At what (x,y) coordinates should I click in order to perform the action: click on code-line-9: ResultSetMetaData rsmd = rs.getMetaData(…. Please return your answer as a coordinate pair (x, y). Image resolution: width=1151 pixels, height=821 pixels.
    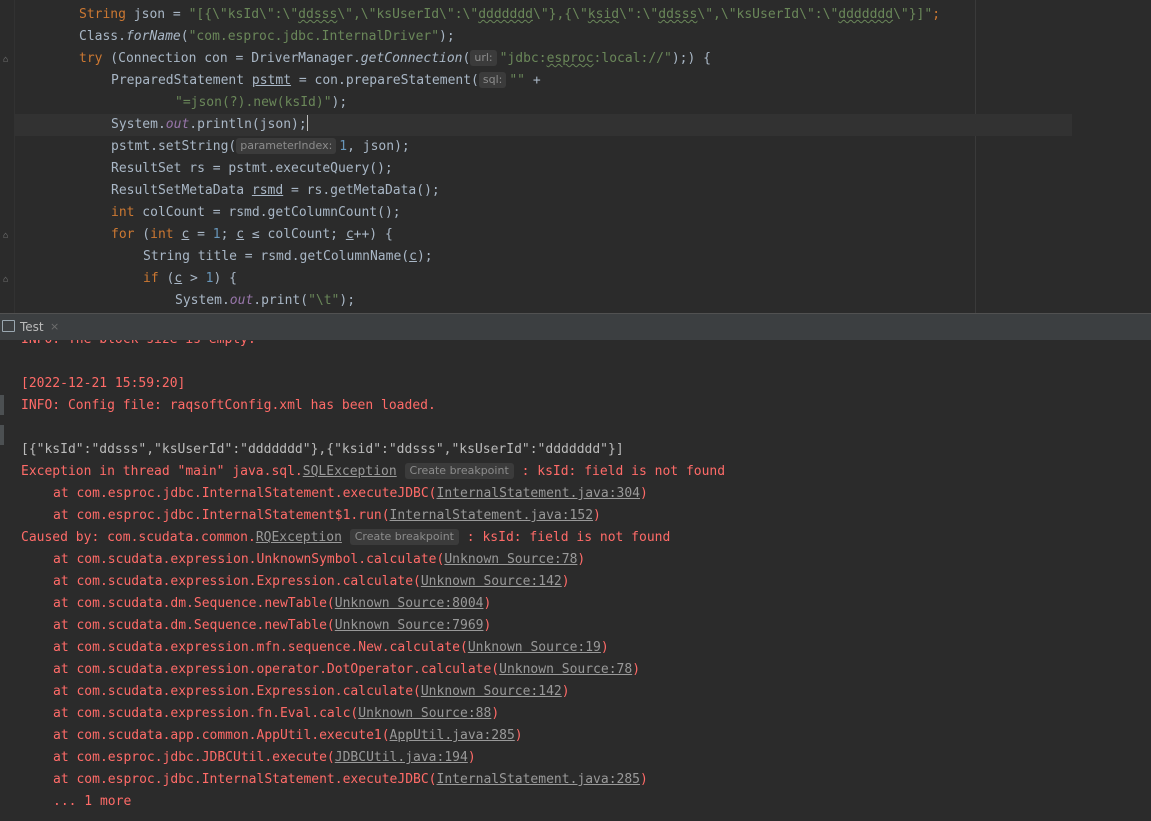
    Looking at the image, I should click on (275, 191).